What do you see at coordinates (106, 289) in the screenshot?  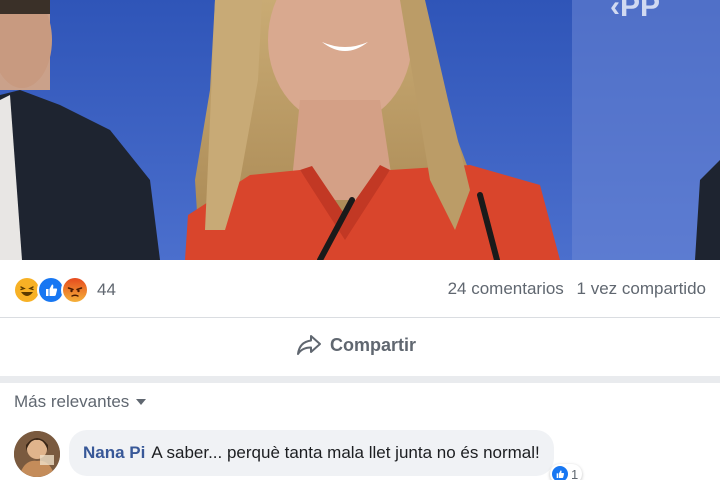 I see `reaction-count: 44` at bounding box center [106, 289].